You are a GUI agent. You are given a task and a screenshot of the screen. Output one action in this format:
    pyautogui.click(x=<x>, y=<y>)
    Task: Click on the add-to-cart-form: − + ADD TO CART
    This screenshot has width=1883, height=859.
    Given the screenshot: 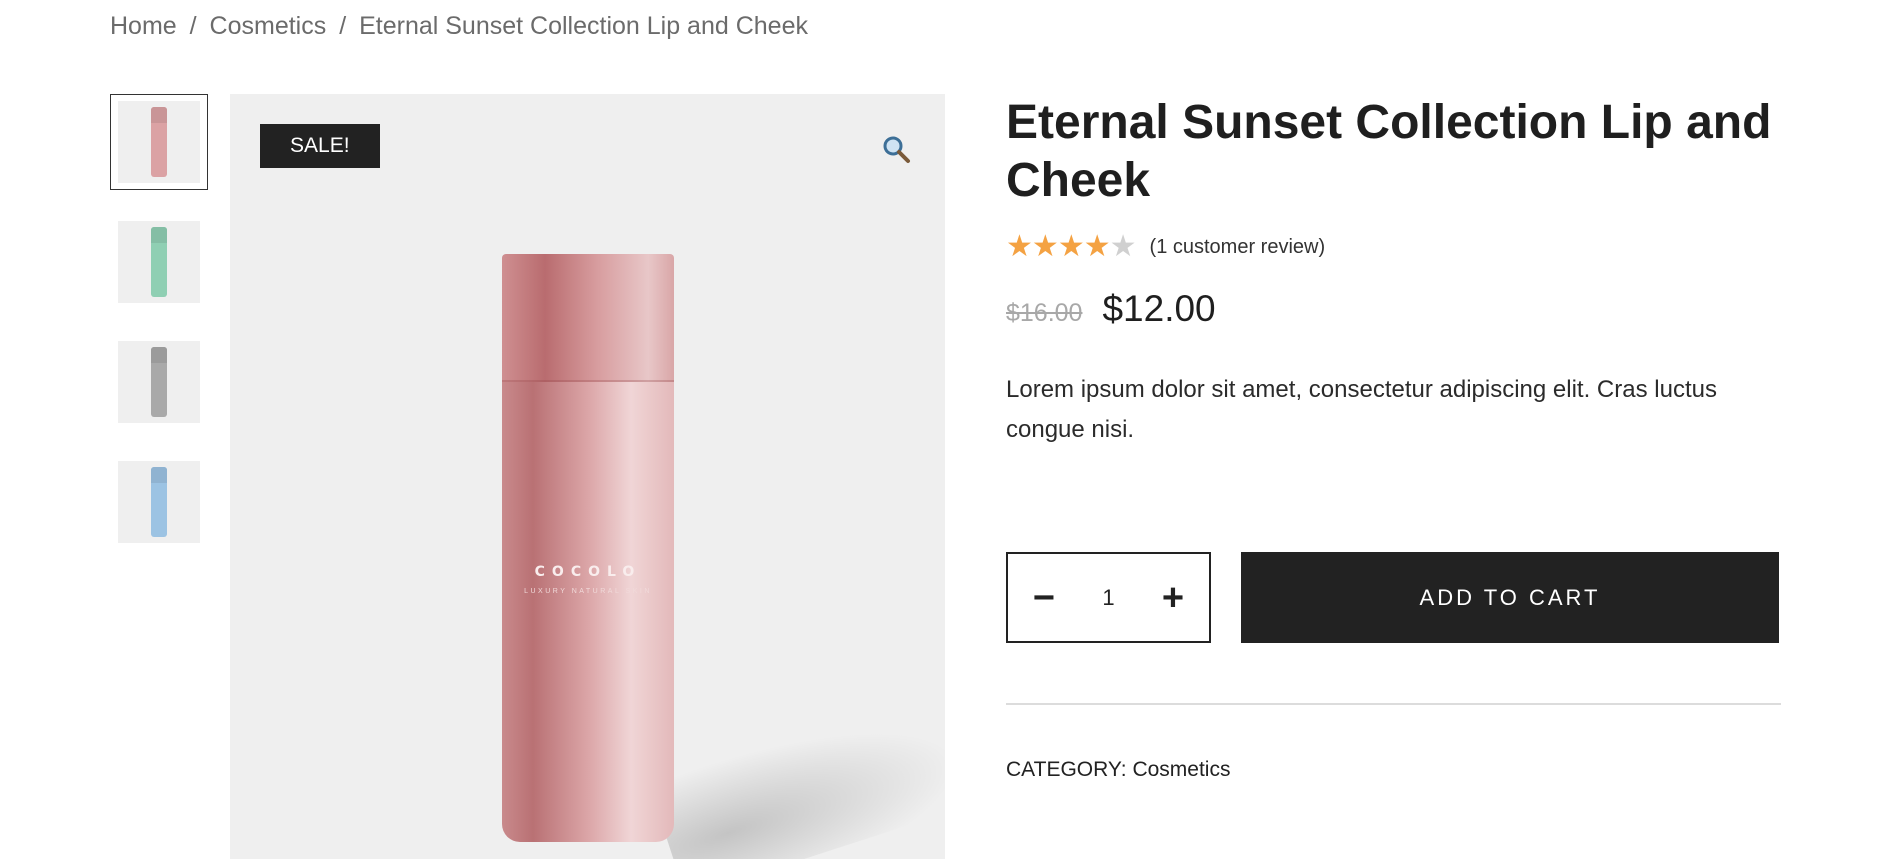 What is the action you would take?
    pyautogui.click(x=1392, y=597)
    